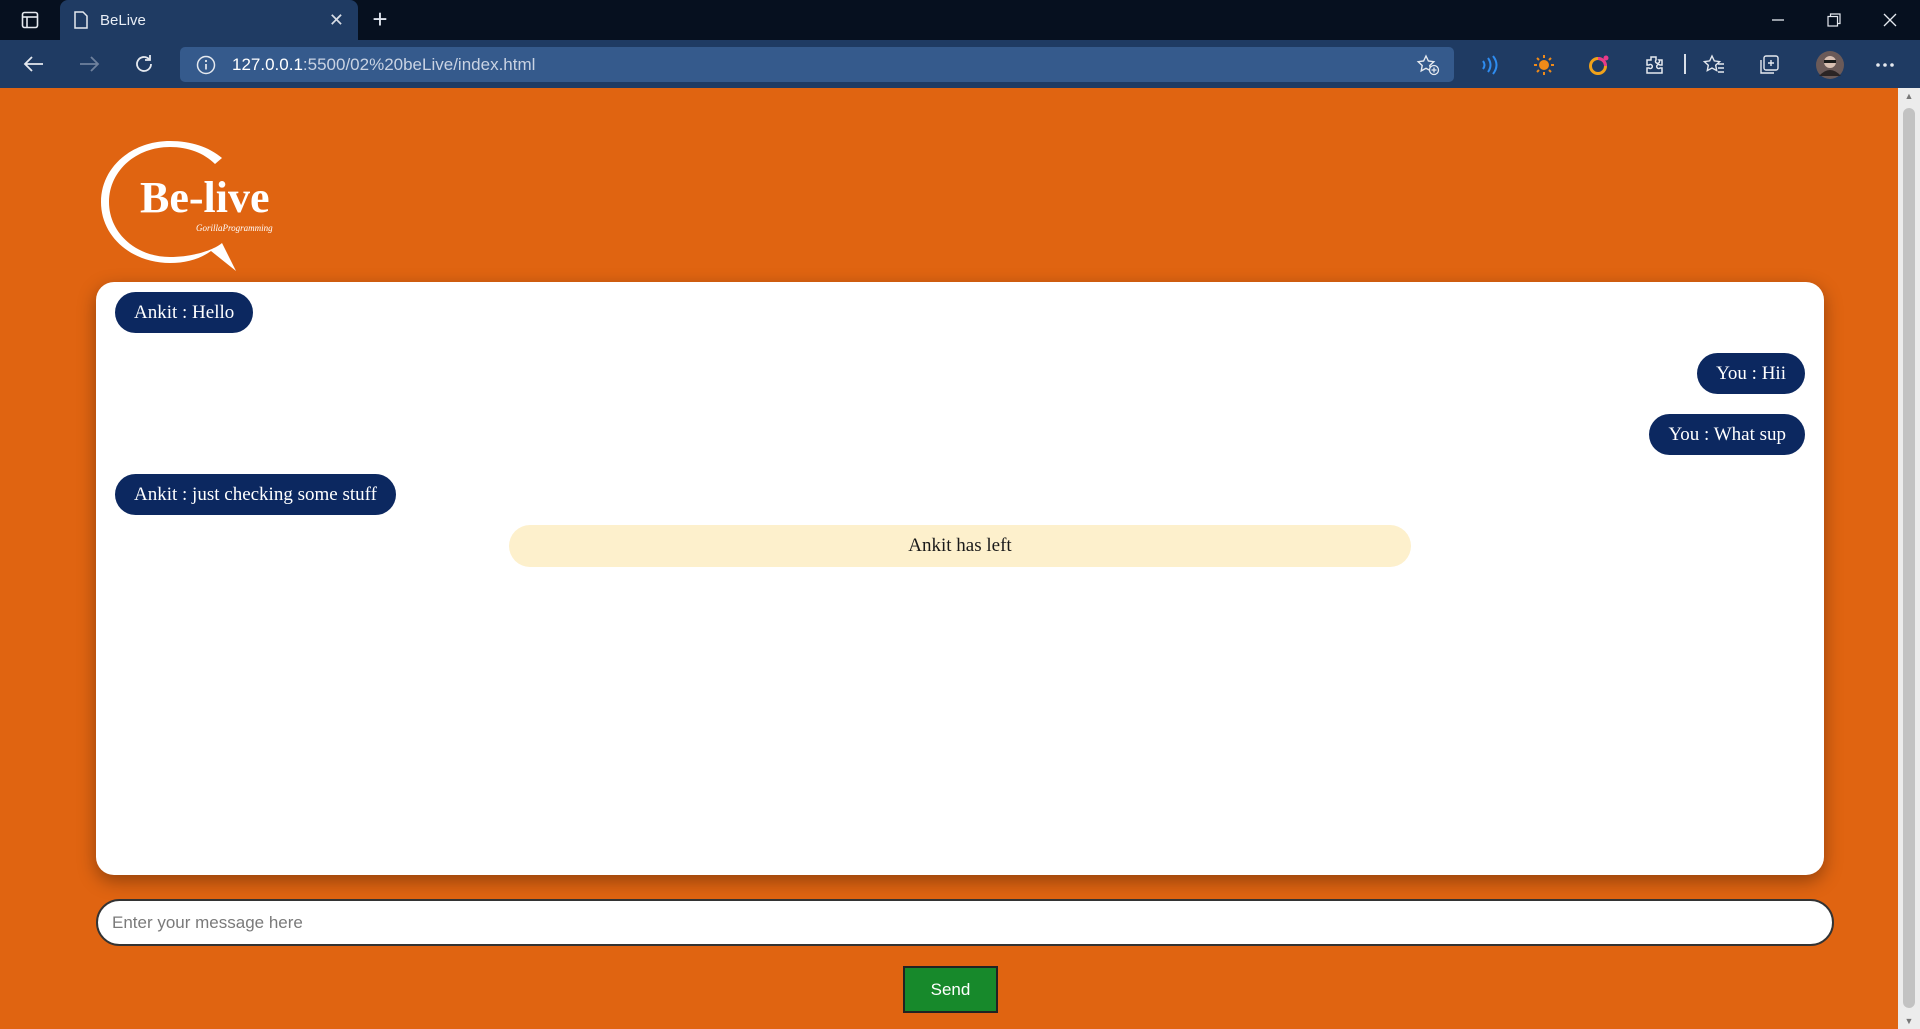 The width and height of the screenshot is (1920, 1029). What do you see at coordinates (1489, 65) in the screenshot?
I see `read-aloud-icon` at bounding box center [1489, 65].